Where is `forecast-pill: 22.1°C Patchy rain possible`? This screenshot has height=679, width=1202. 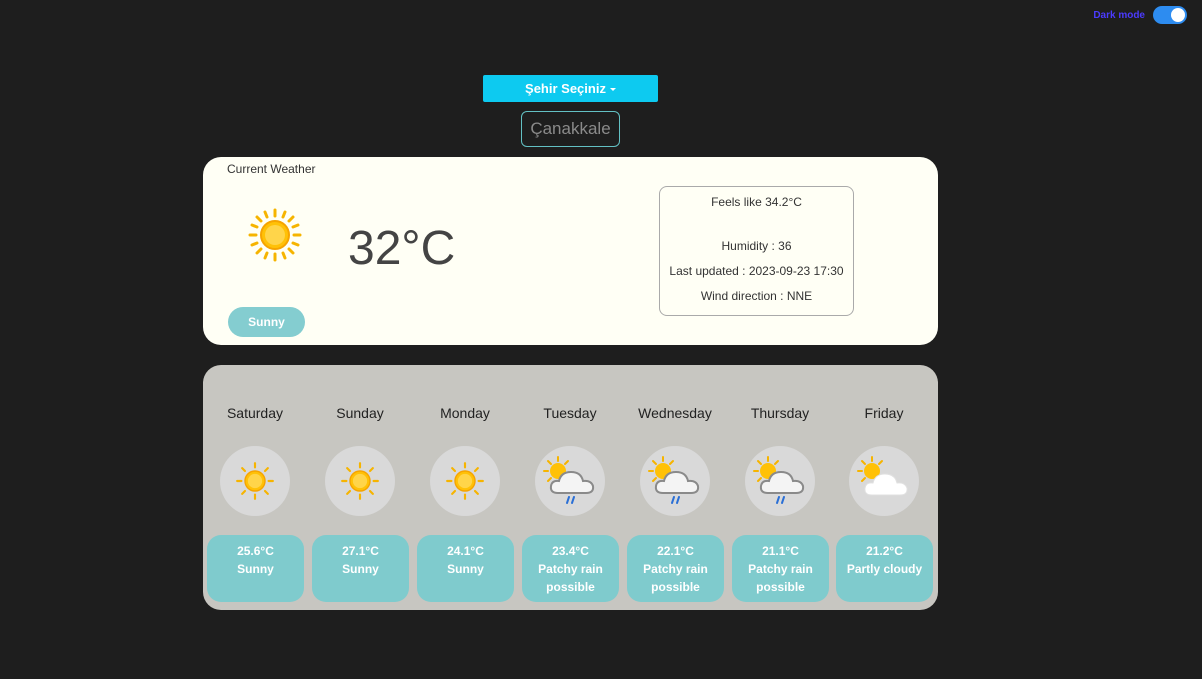
forecast-pill: 22.1°C Patchy rain possible is located at coordinates (675, 568).